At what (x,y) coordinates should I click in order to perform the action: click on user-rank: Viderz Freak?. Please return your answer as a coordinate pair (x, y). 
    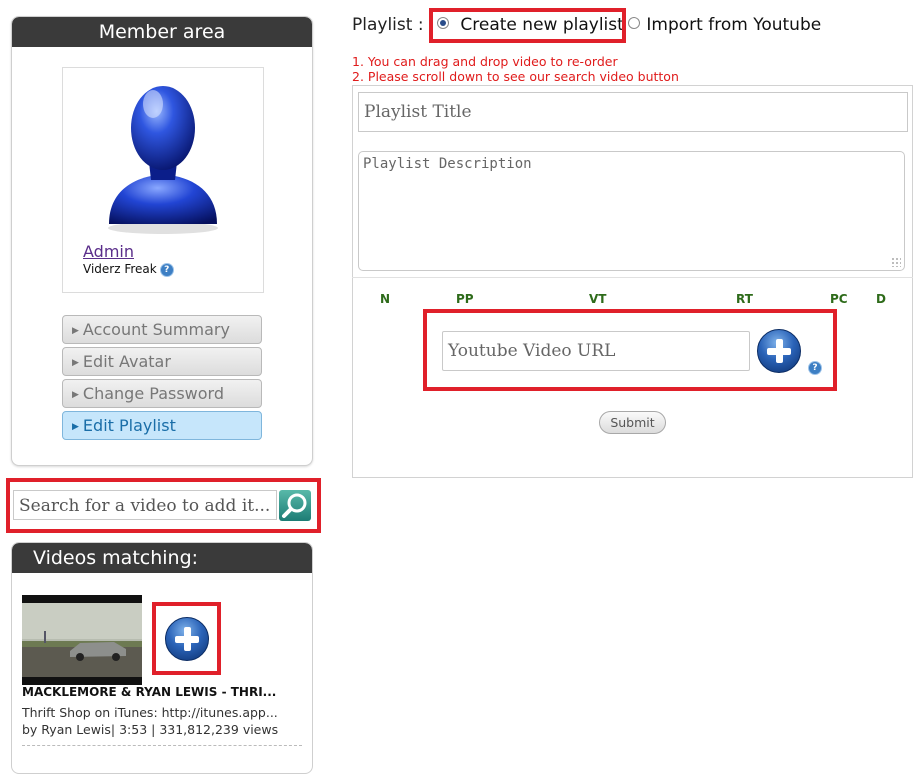
    Looking at the image, I should click on (128, 269).